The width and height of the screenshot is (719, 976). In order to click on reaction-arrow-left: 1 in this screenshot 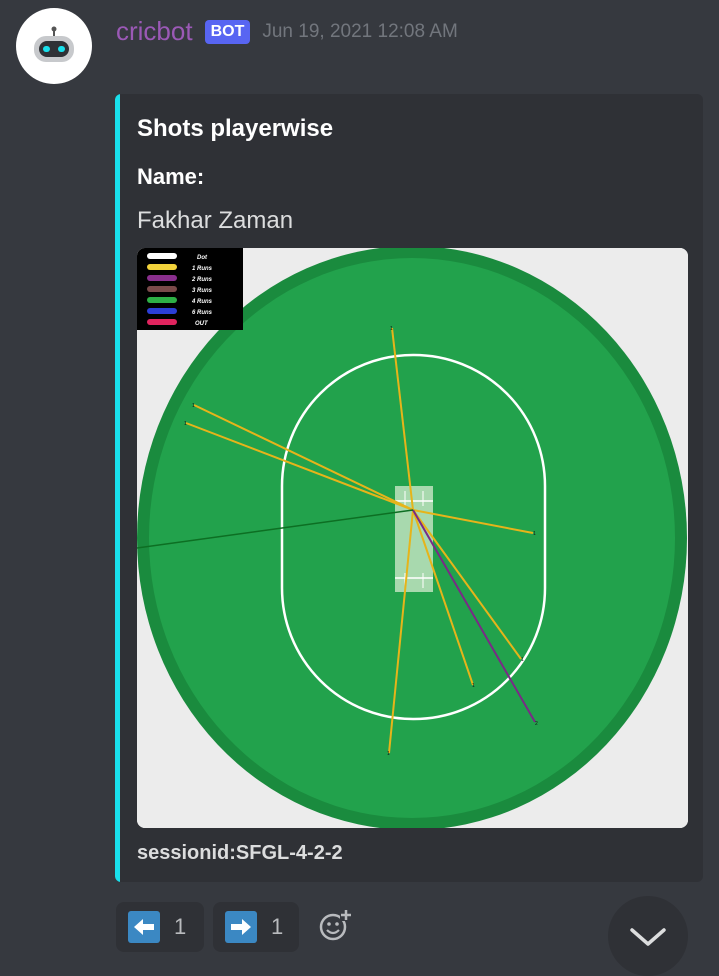, I will do `click(160, 927)`.